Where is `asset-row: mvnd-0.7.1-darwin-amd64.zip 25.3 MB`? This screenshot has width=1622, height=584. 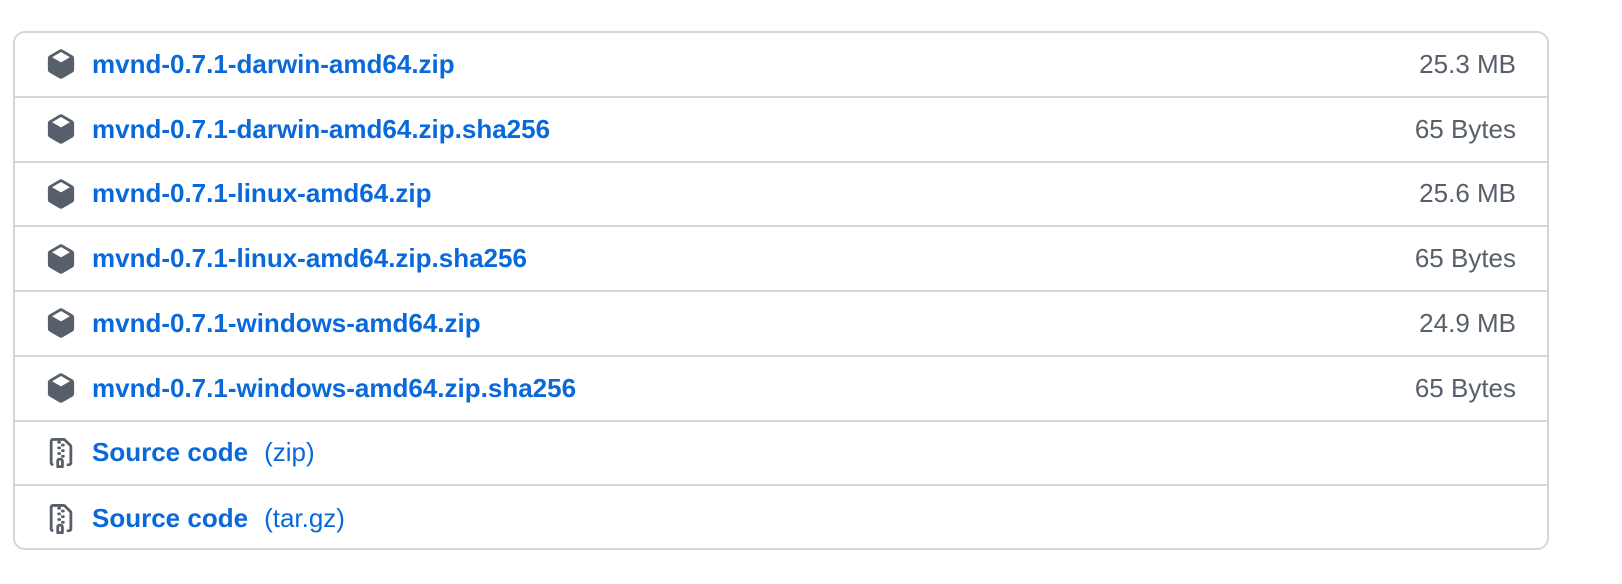
asset-row: mvnd-0.7.1-darwin-amd64.zip 25.3 MB is located at coordinates (781, 65).